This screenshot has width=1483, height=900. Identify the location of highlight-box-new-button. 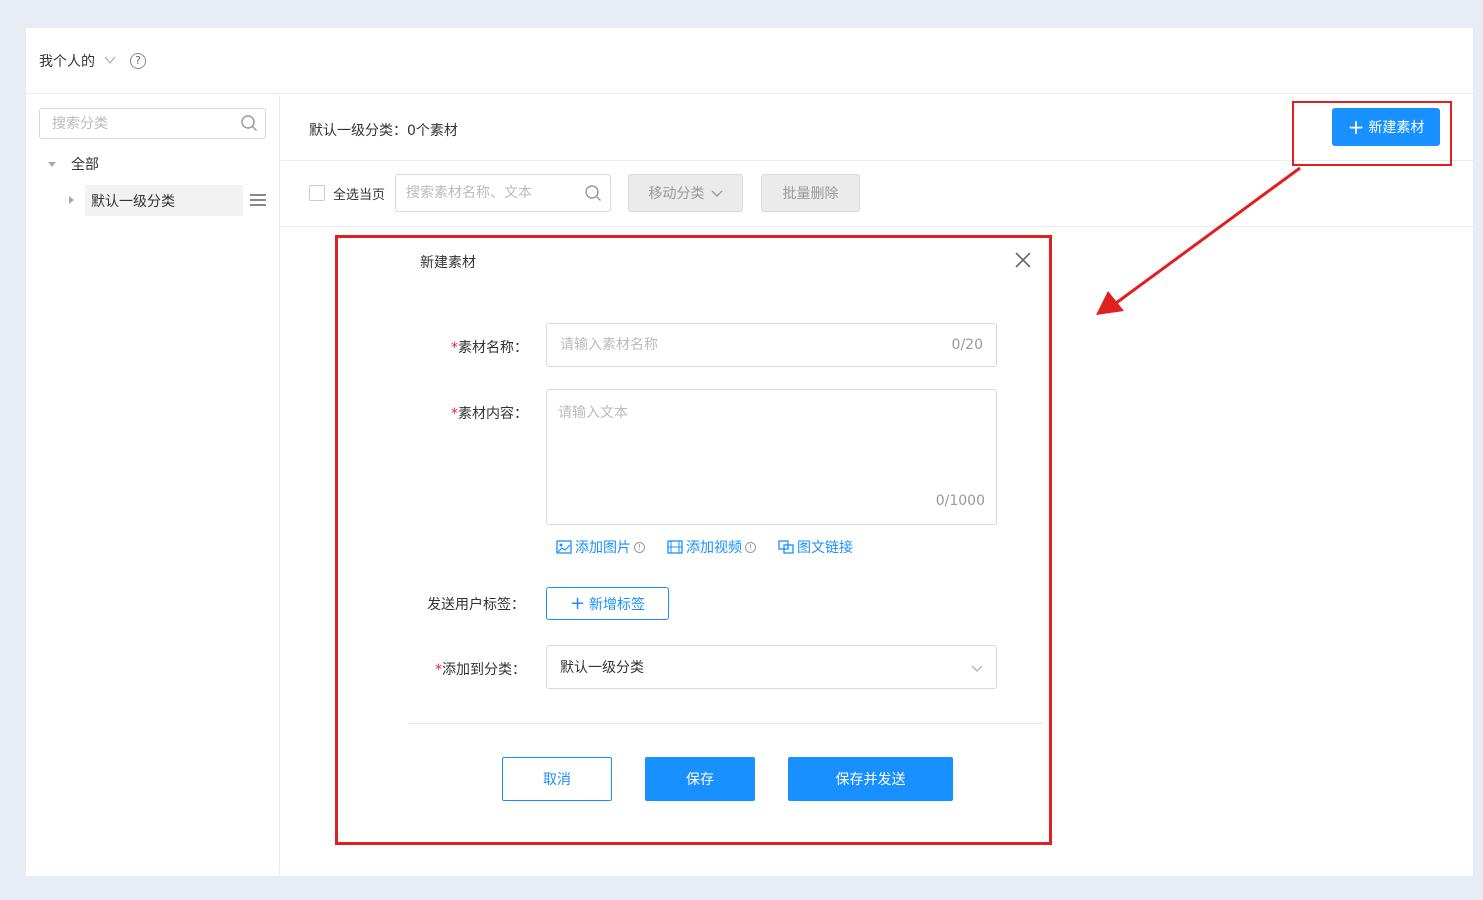
(1372, 133).